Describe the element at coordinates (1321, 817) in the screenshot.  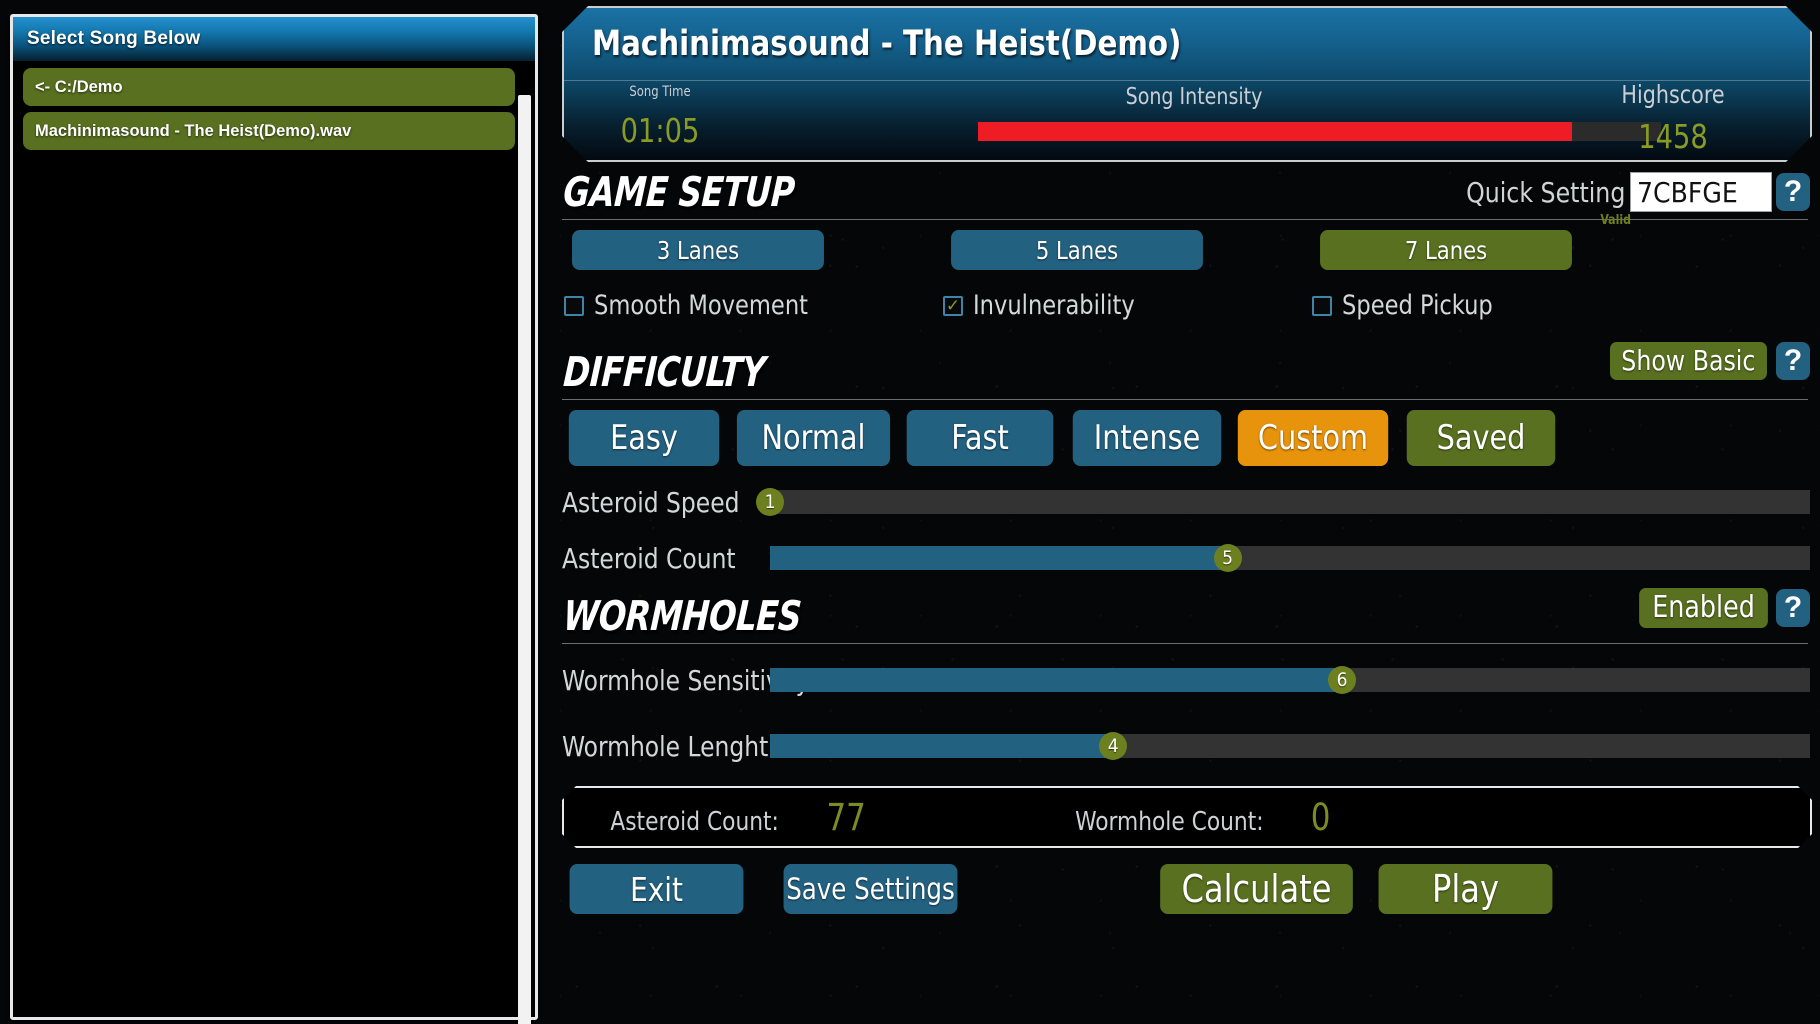
I see `wormhole-count-summary-value: 0` at that location.